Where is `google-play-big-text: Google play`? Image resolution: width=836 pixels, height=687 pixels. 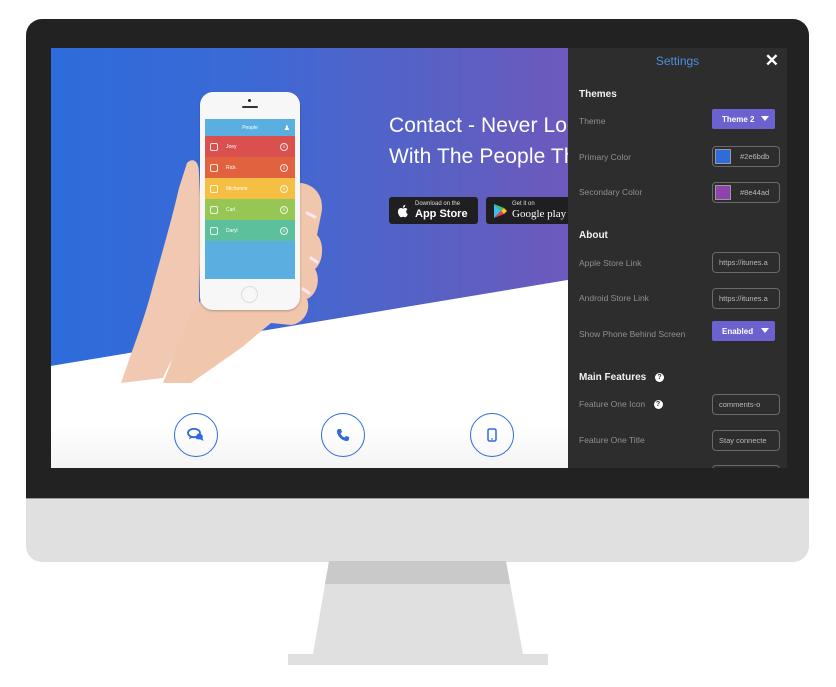
google-play-big-text: Google play is located at coordinates (539, 214).